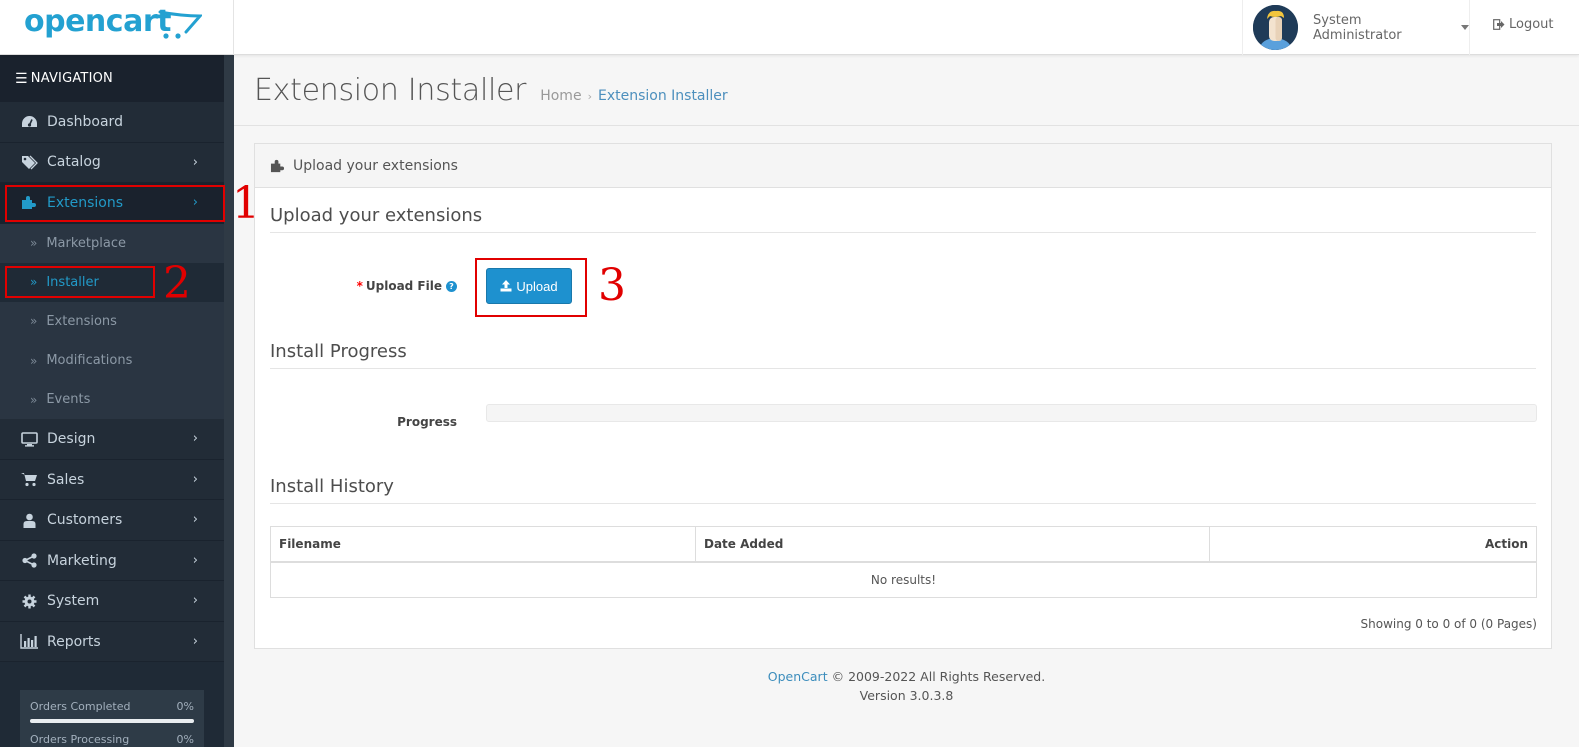 Image resolution: width=1579 pixels, height=747 pixels. What do you see at coordinates (1531, 24) in the screenshot?
I see `logout-label: Logout` at bounding box center [1531, 24].